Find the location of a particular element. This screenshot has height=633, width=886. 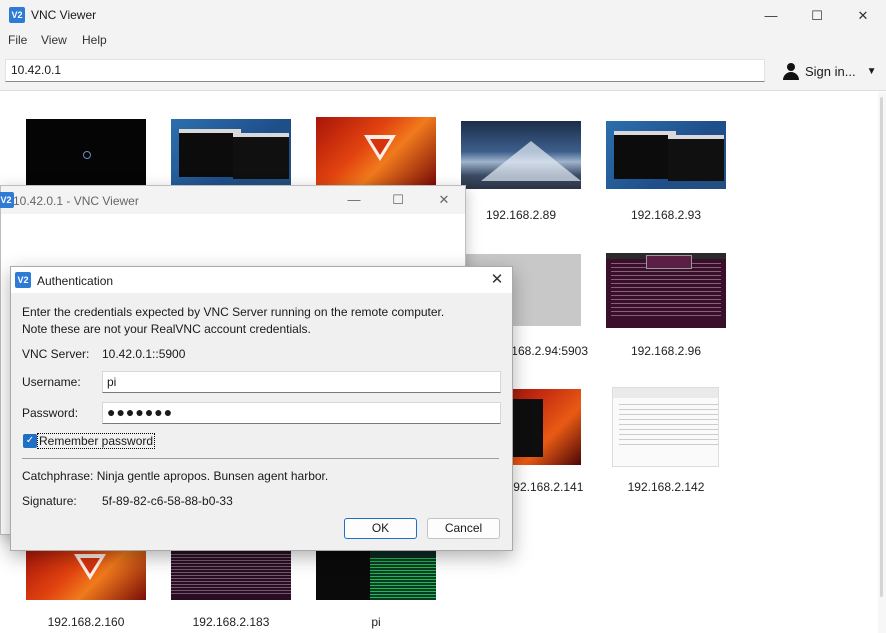

server-value: 10.42.0.1::5900 is located at coordinates (144, 354).